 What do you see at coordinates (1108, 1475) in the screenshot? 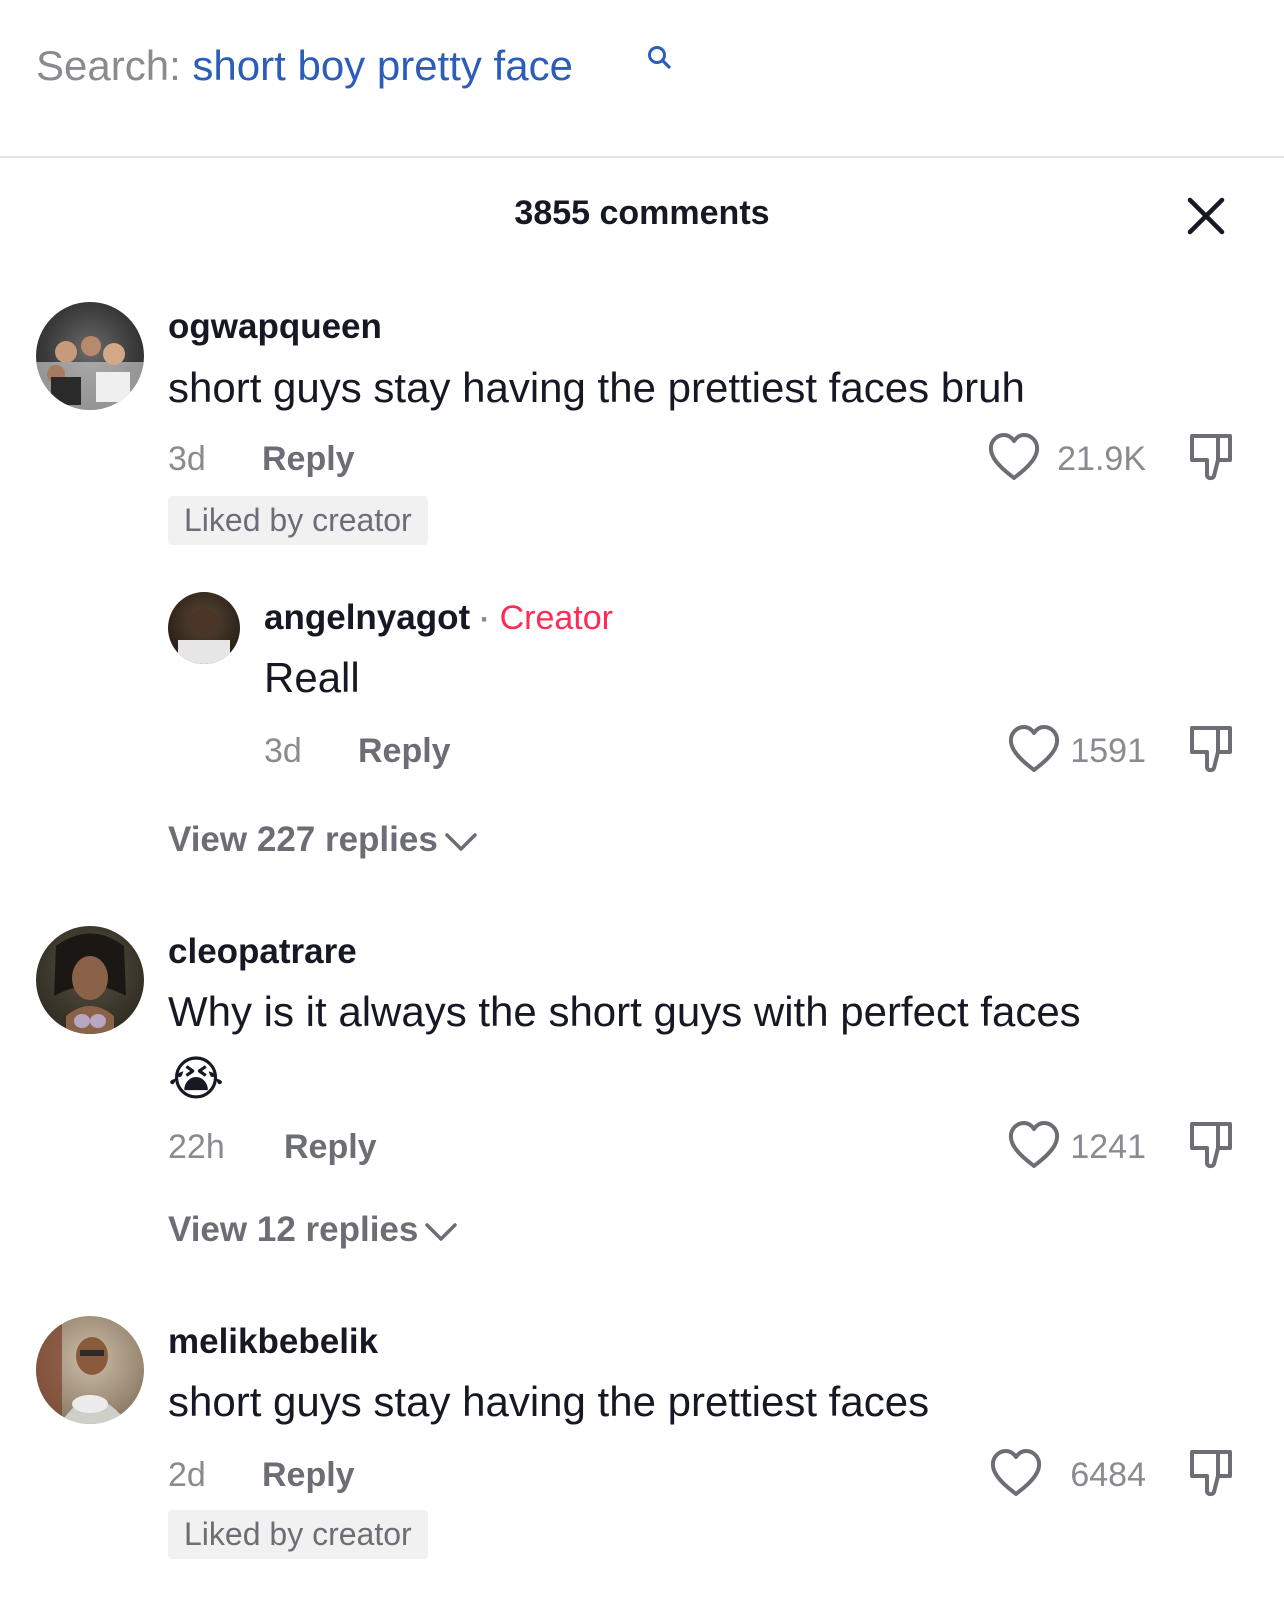
I see `like-count: 6484` at bounding box center [1108, 1475].